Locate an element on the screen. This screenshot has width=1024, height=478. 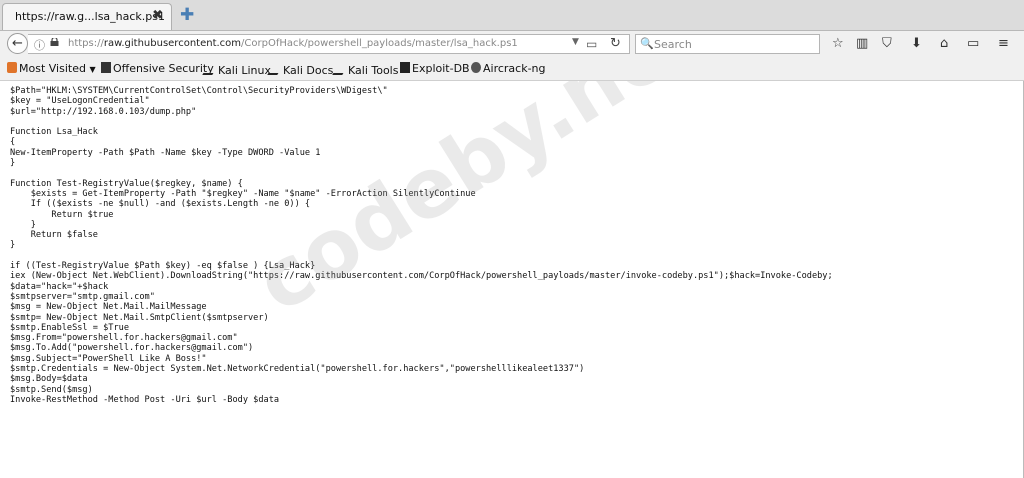
bookmark-most-visited: Most Visited ▼ is located at coordinates (51, 68).